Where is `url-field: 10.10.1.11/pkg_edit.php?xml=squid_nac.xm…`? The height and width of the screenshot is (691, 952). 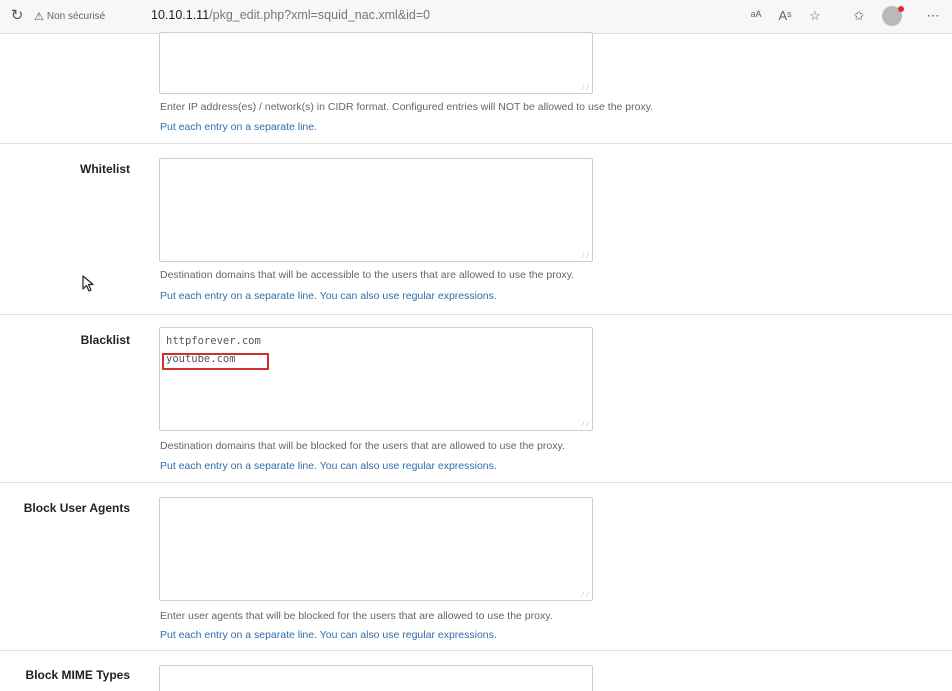
url-field: 10.10.1.11/pkg_edit.php?xml=squid_nac.xm… is located at coordinates (290, 15).